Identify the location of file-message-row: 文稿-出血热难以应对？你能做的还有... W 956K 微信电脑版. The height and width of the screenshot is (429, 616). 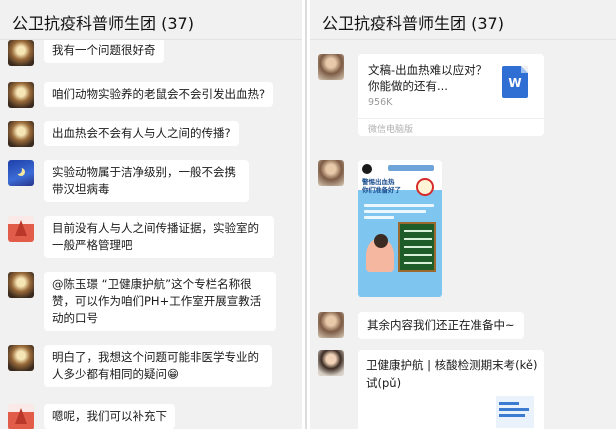
(431, 95).